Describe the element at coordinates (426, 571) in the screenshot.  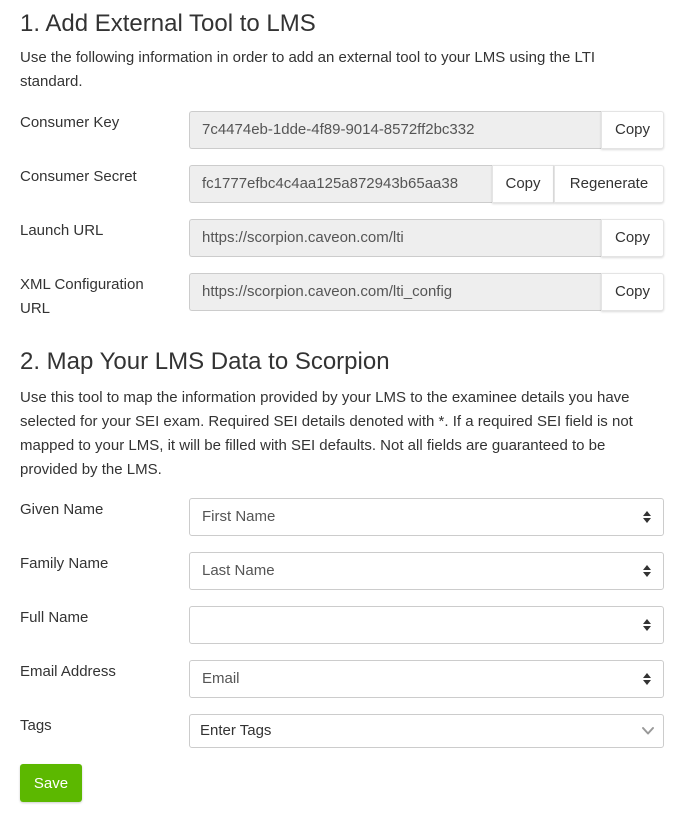
I see `family-name-select: Last Name` at that location.